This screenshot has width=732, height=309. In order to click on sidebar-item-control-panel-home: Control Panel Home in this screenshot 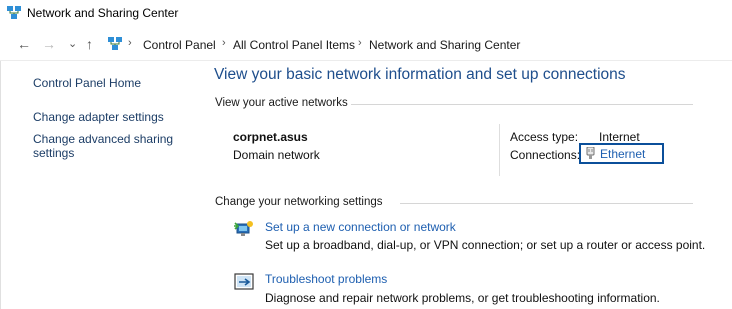, I will do `click(87, 83)`.